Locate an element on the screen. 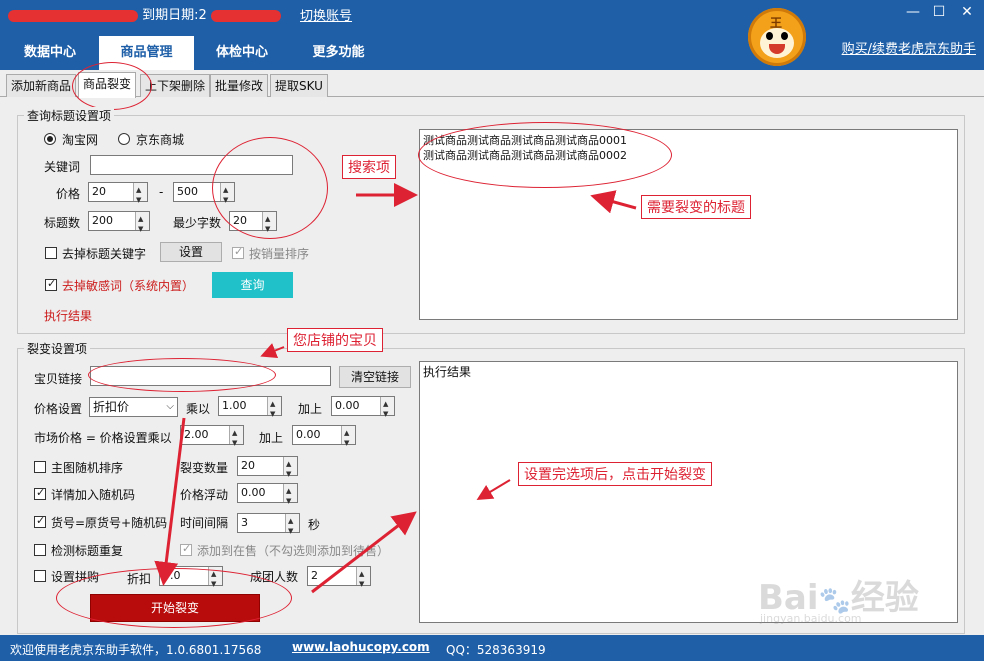  website-link: www.laohucopy.com is located at coordinates (361, 647).